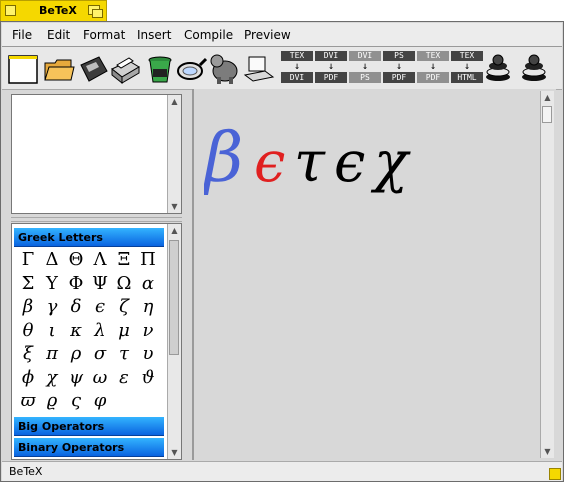 The image size is (564, 482). What do you see at coordinates (124, 307) in the screenshot?
I see `greek-symbol-button: ζ` at bounding box center [124, 307].